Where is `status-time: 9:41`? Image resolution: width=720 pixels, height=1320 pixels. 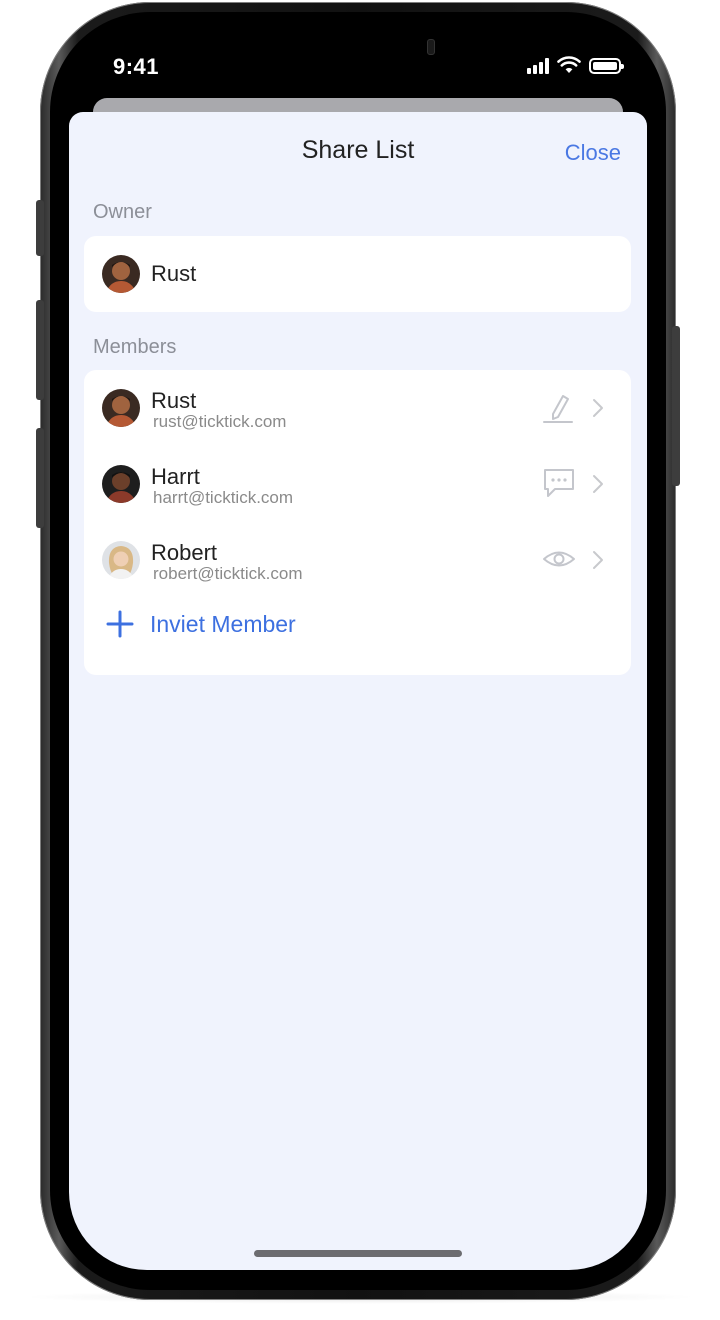 status-time: 9:41 is located at coordinates (136, 66).